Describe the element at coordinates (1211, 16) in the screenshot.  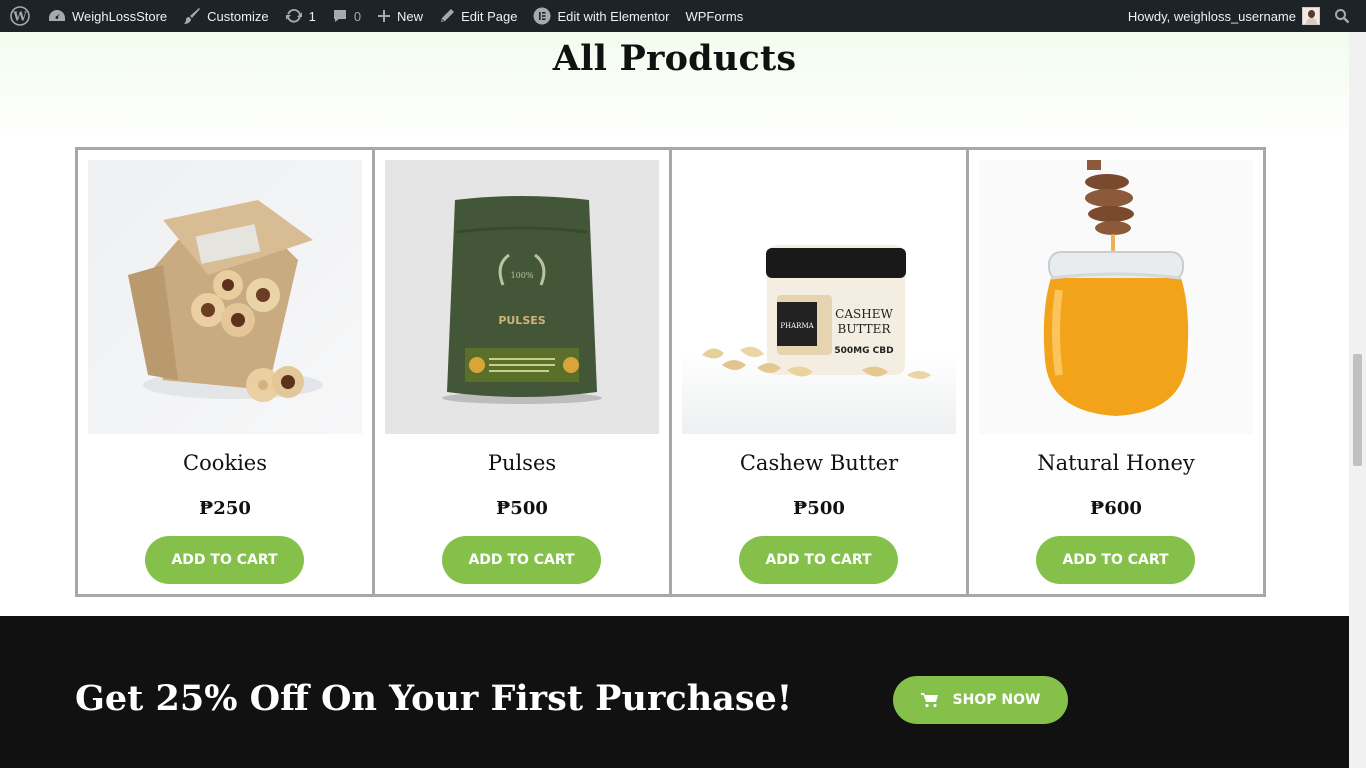
I see `howdy-label: Howdy, weighloss_username` at that location.